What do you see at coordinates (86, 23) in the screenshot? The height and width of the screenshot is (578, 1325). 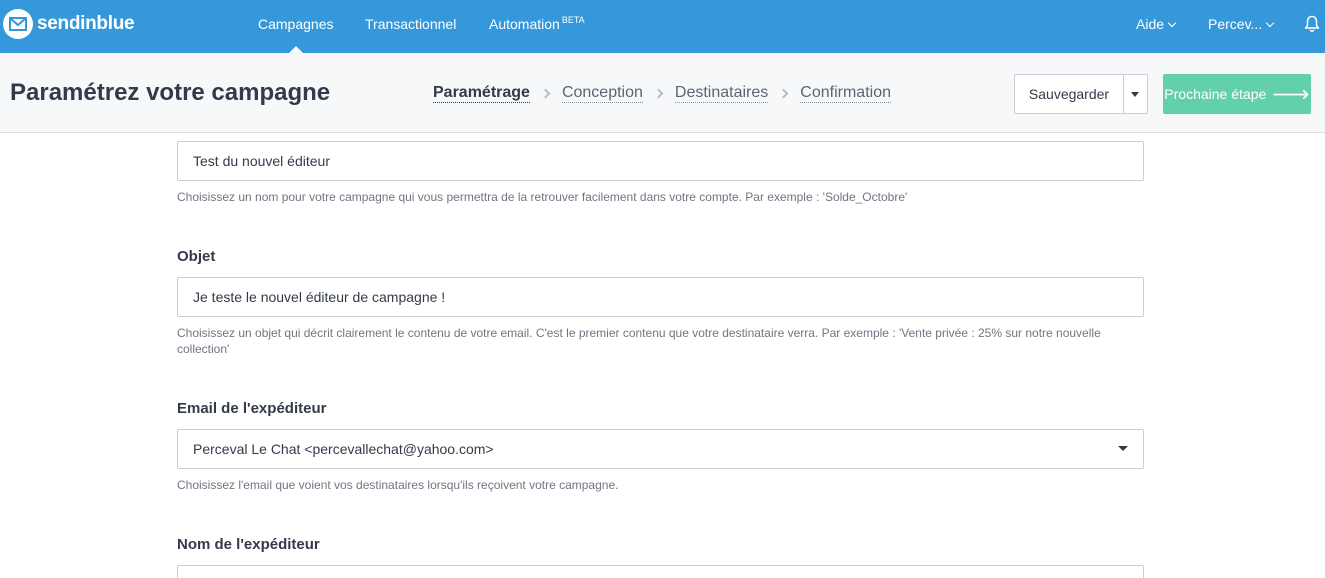 I see `brand-name: sendinblue` at bounding box center [86, 23].